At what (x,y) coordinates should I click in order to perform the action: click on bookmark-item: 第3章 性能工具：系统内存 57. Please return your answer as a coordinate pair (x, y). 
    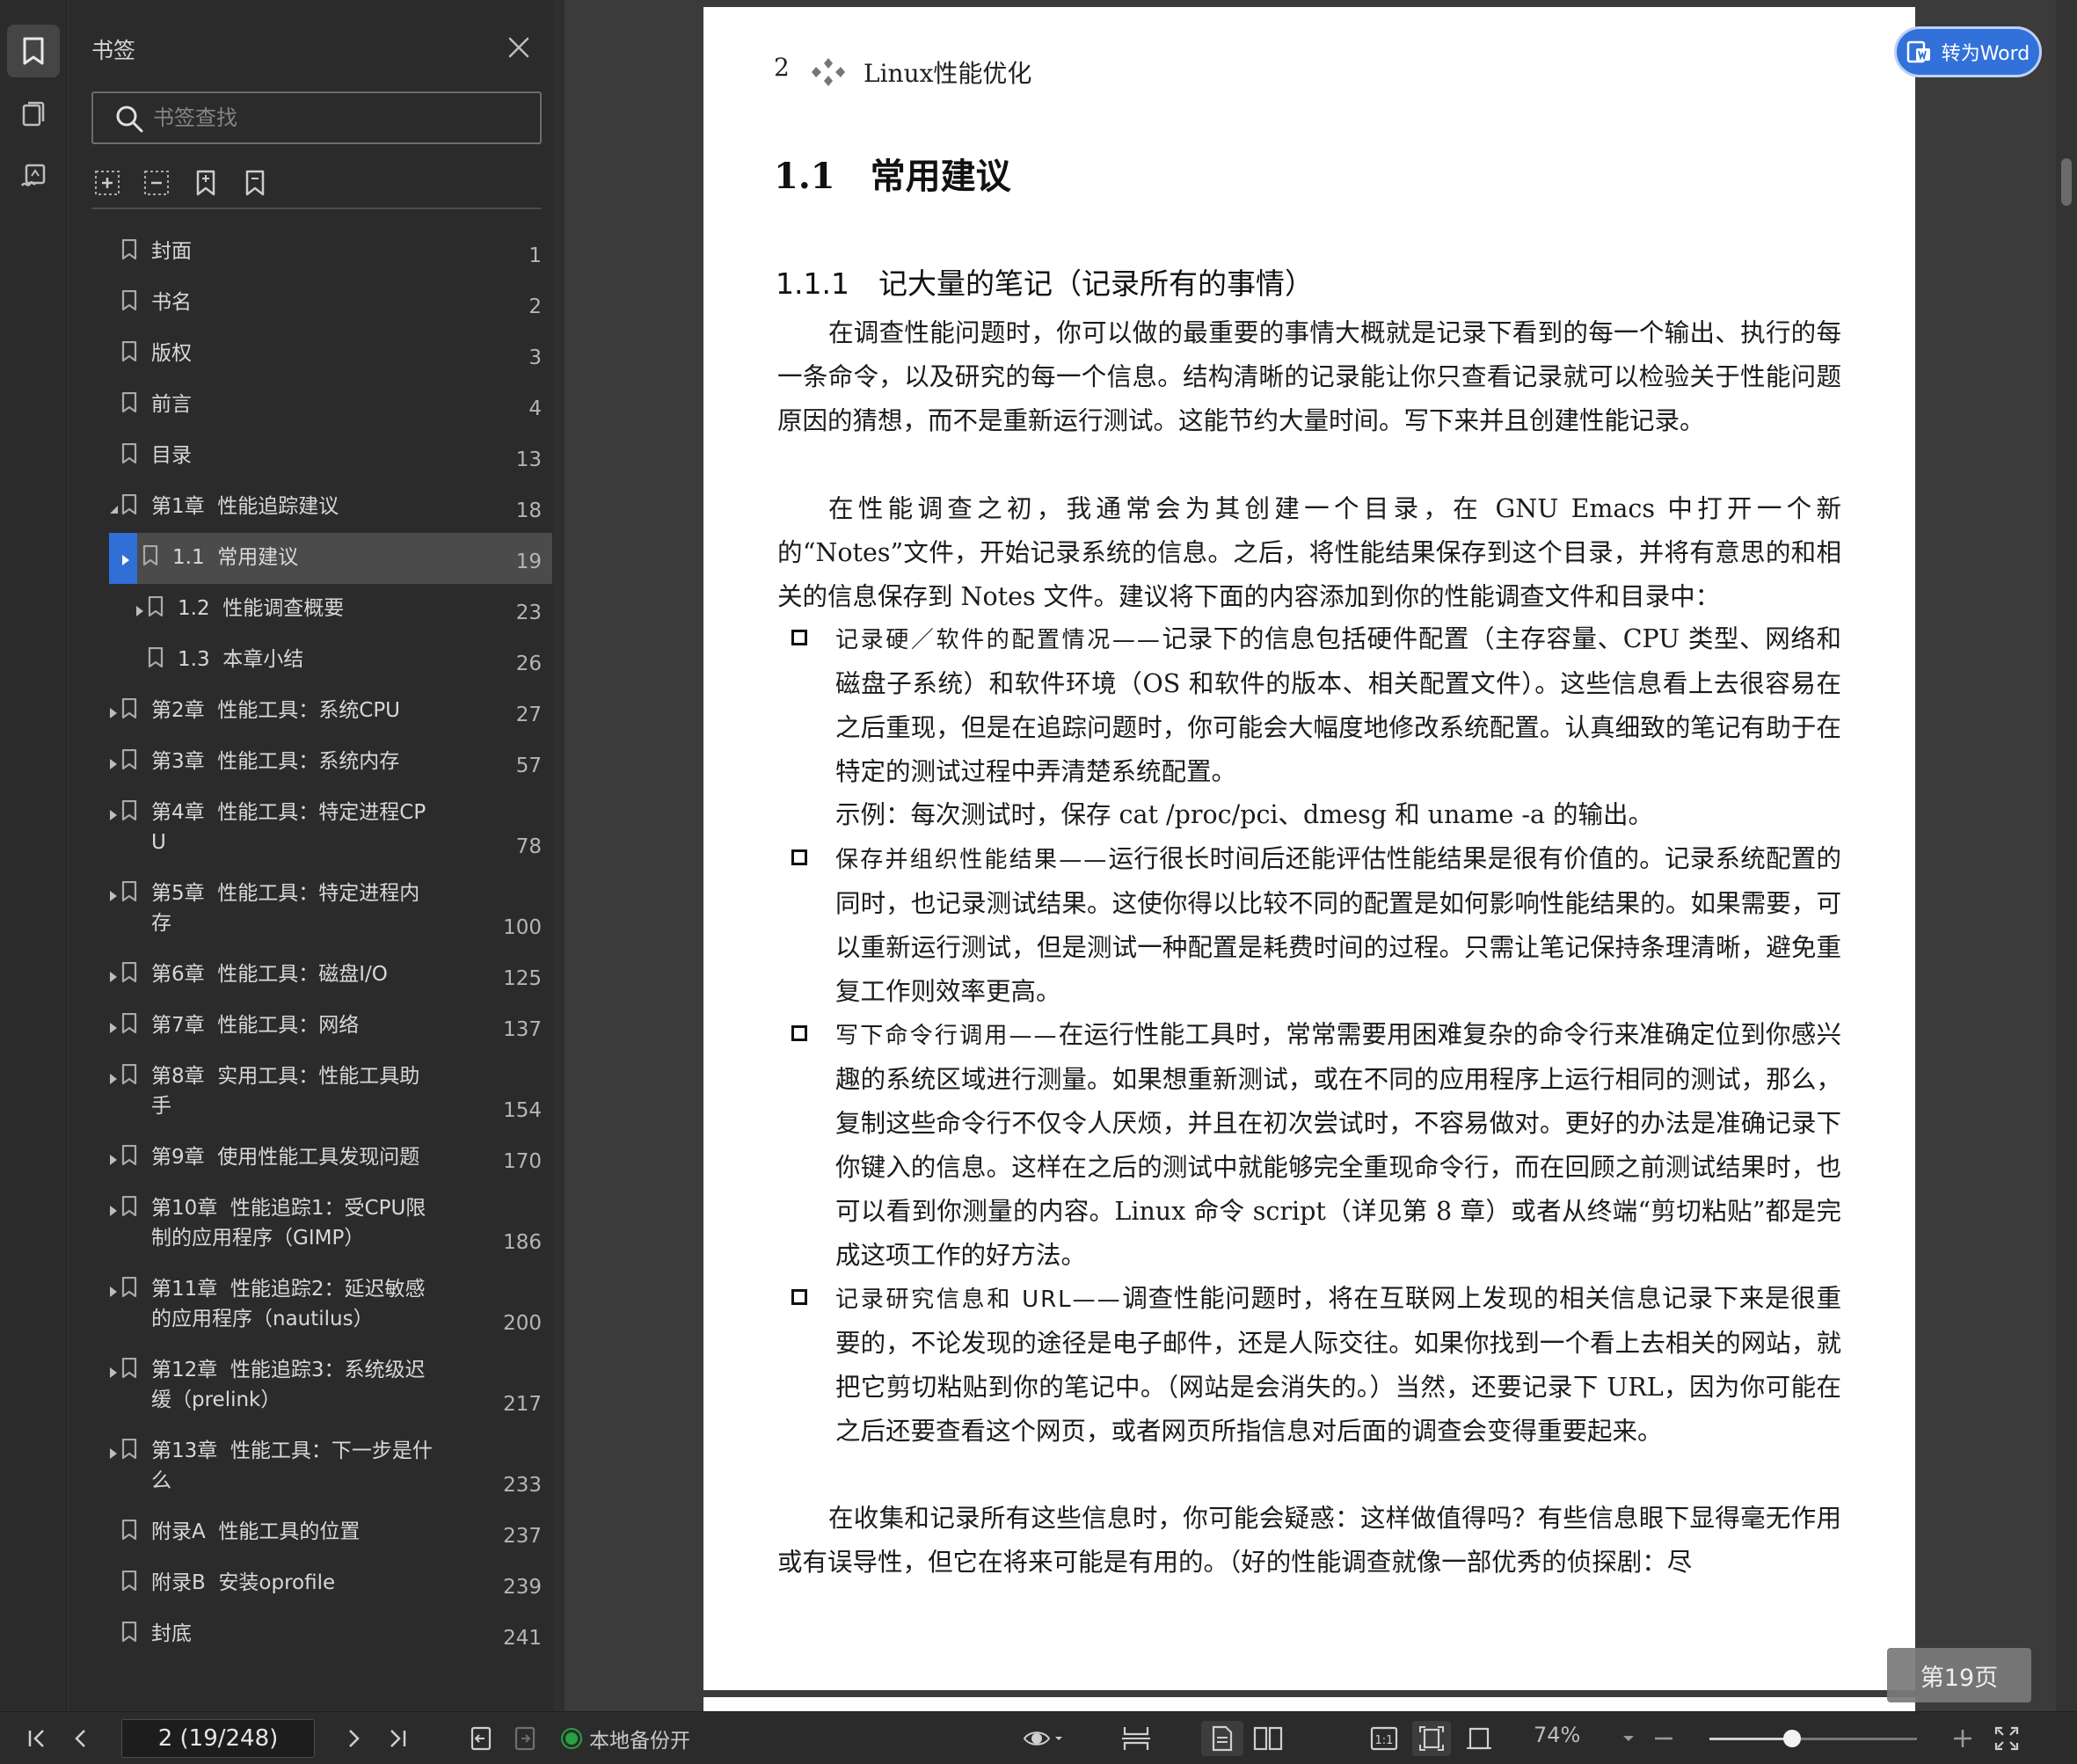
    Looking at the image, I should click on (310, 762).